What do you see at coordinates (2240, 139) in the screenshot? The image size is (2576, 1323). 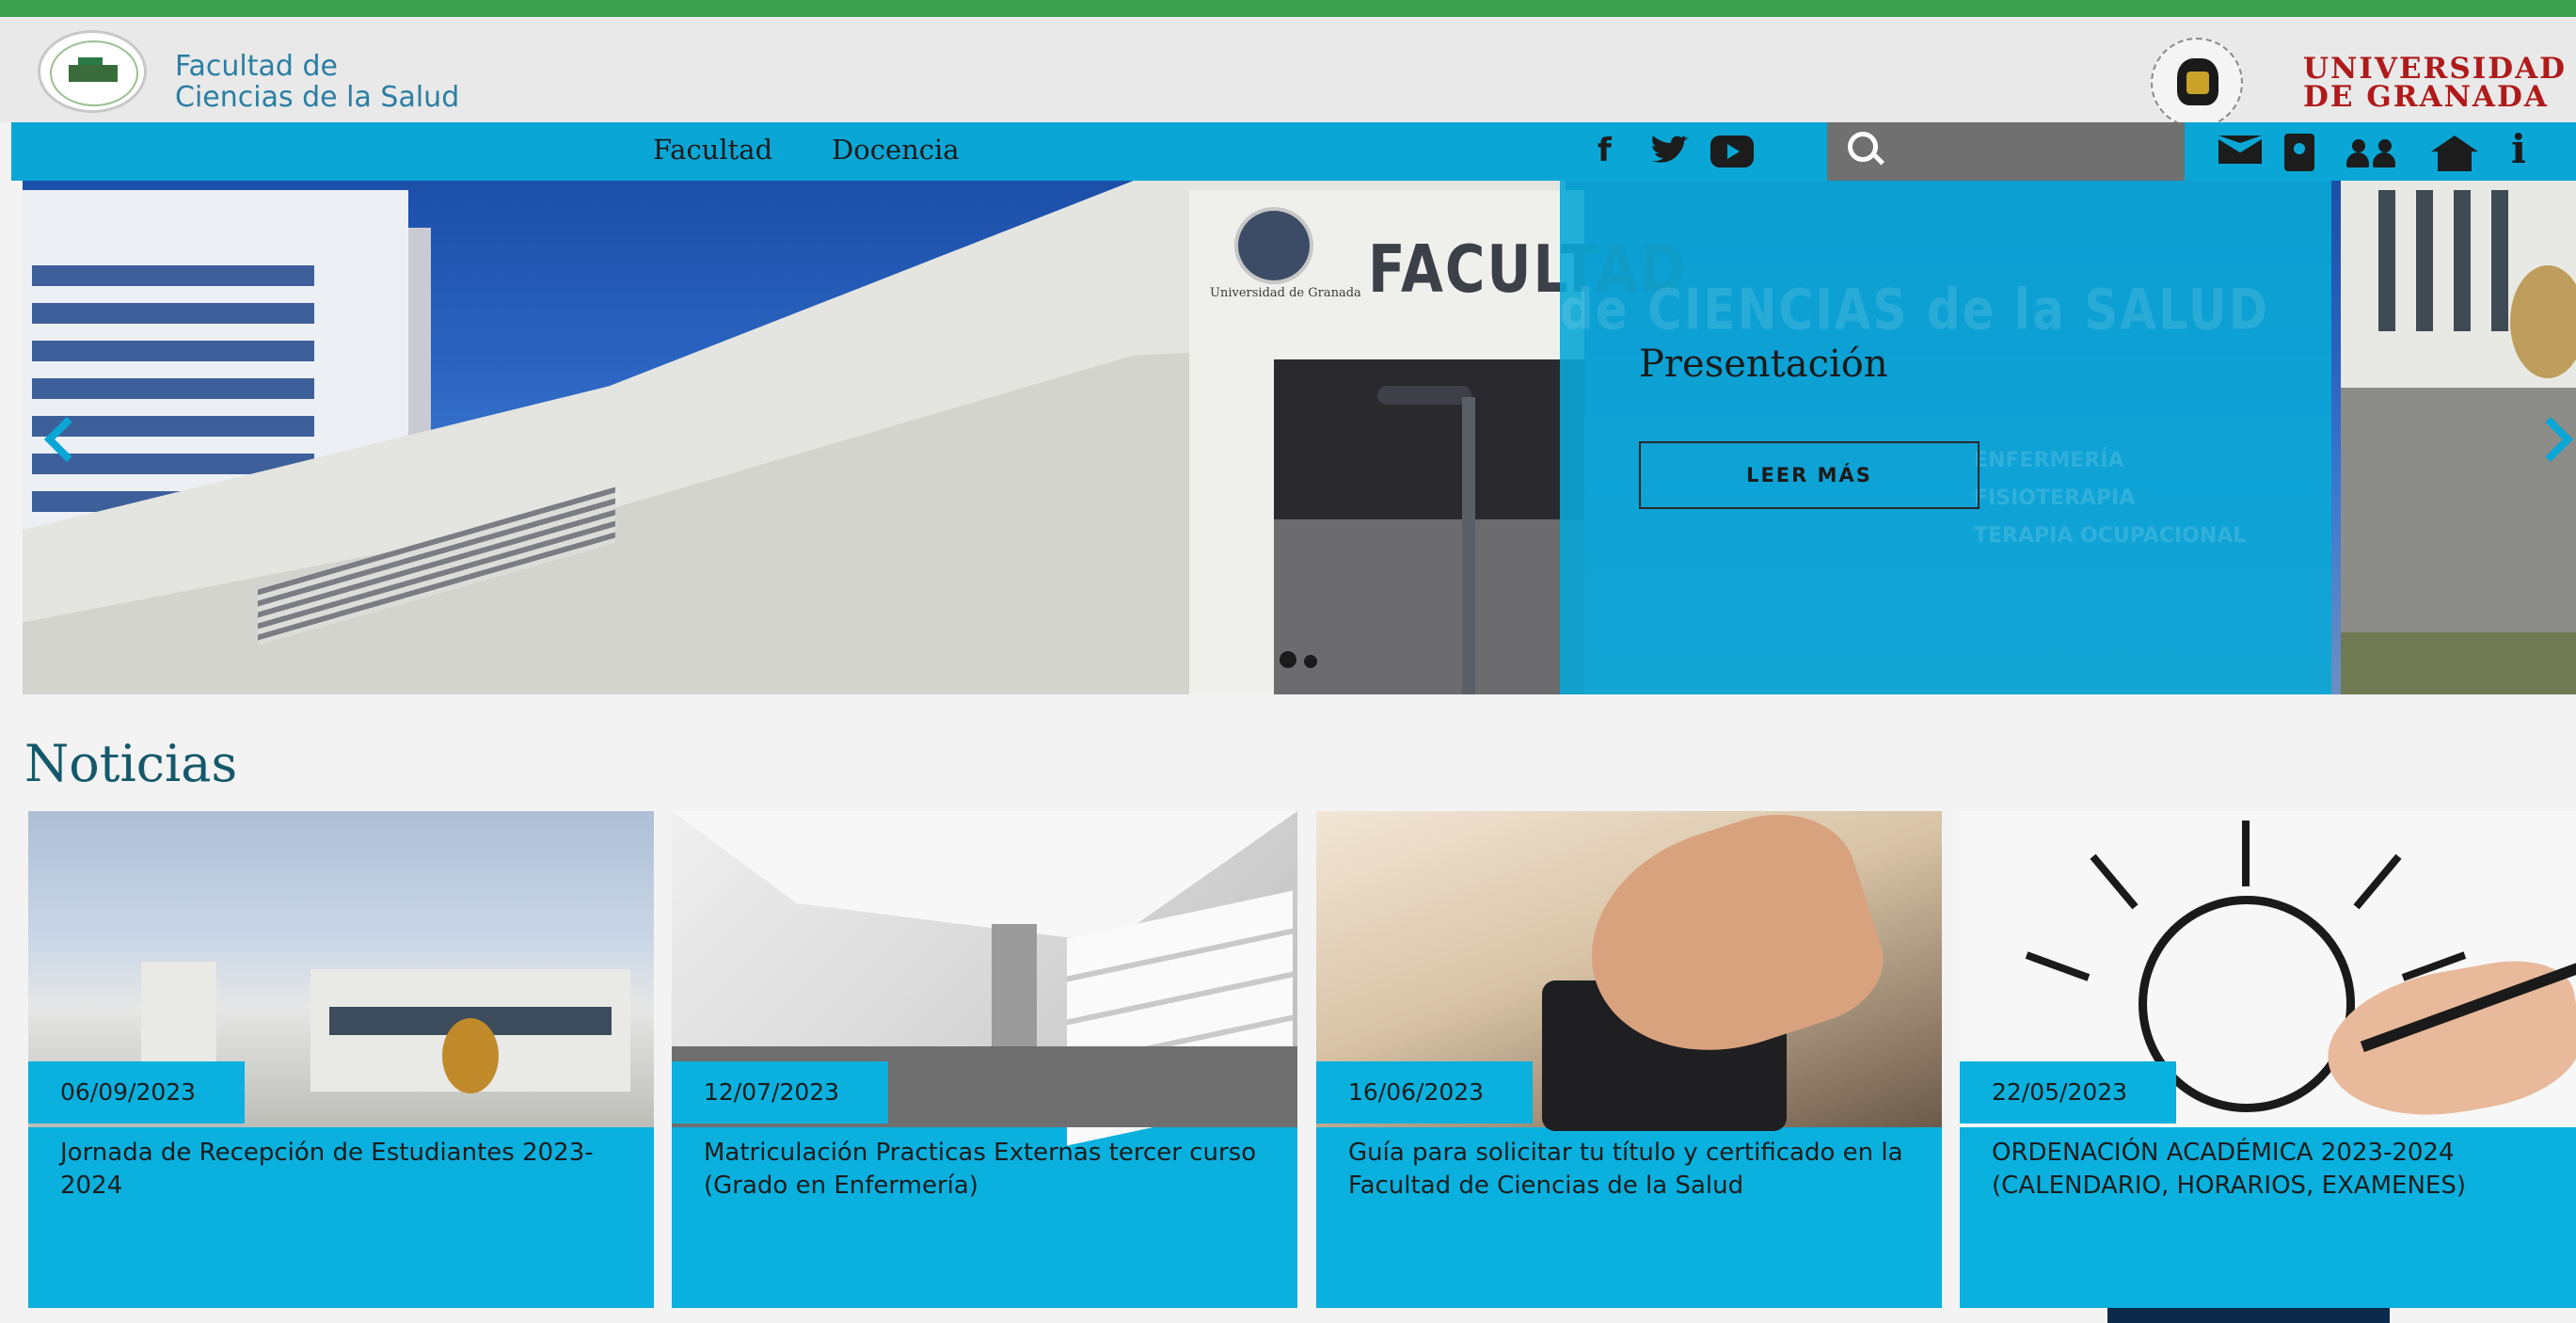 I see `mail-icon-flap` at bounding box center [2240, 139].